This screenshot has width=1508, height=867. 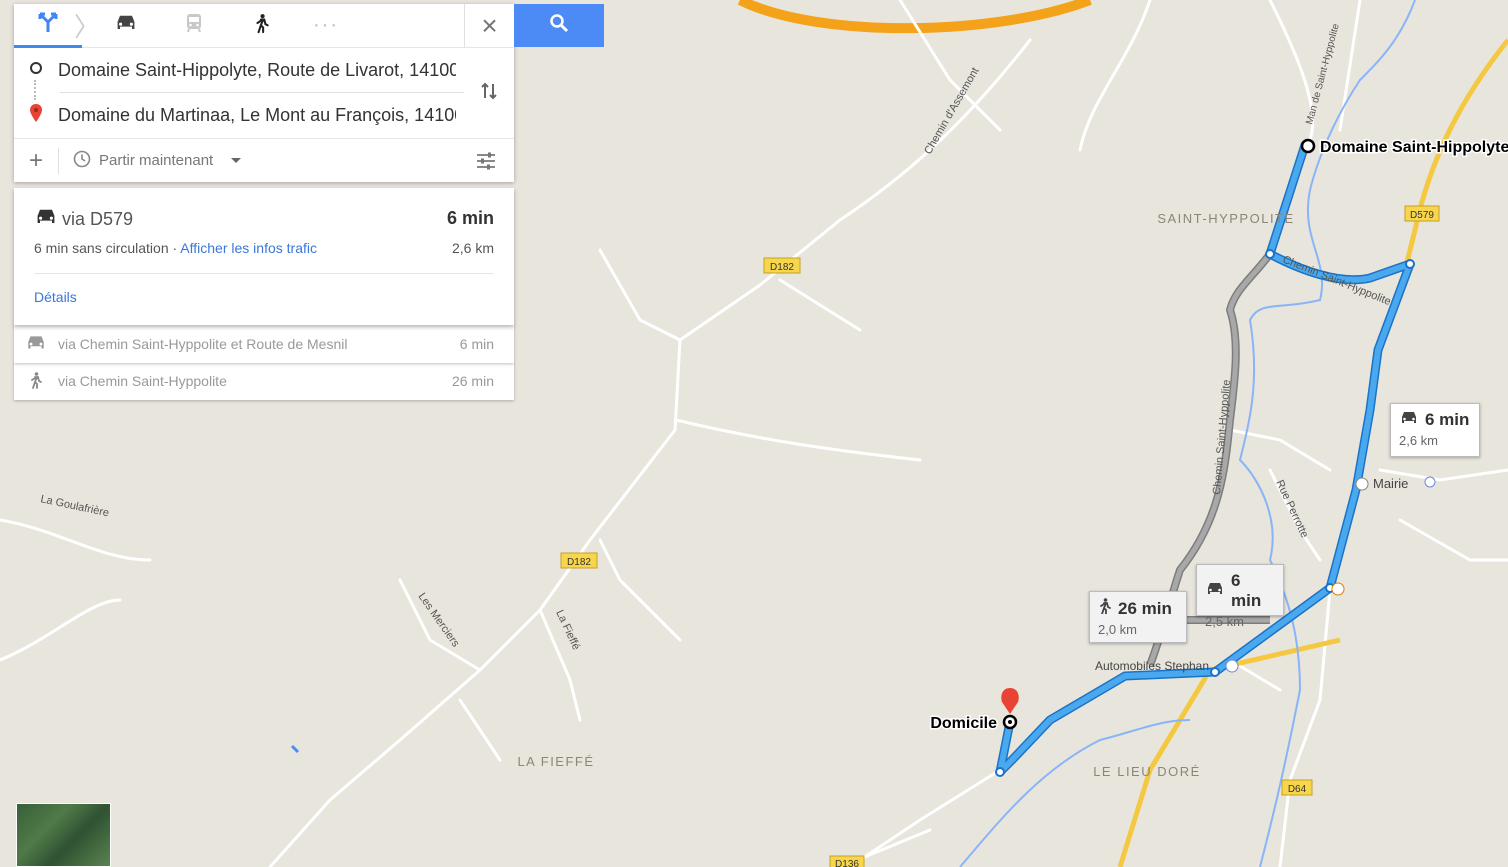 What do you see at coordinates (87, 27) in the screenshot?
I see `chevron-right-icon: 〉` at bounding box center [87, 27].